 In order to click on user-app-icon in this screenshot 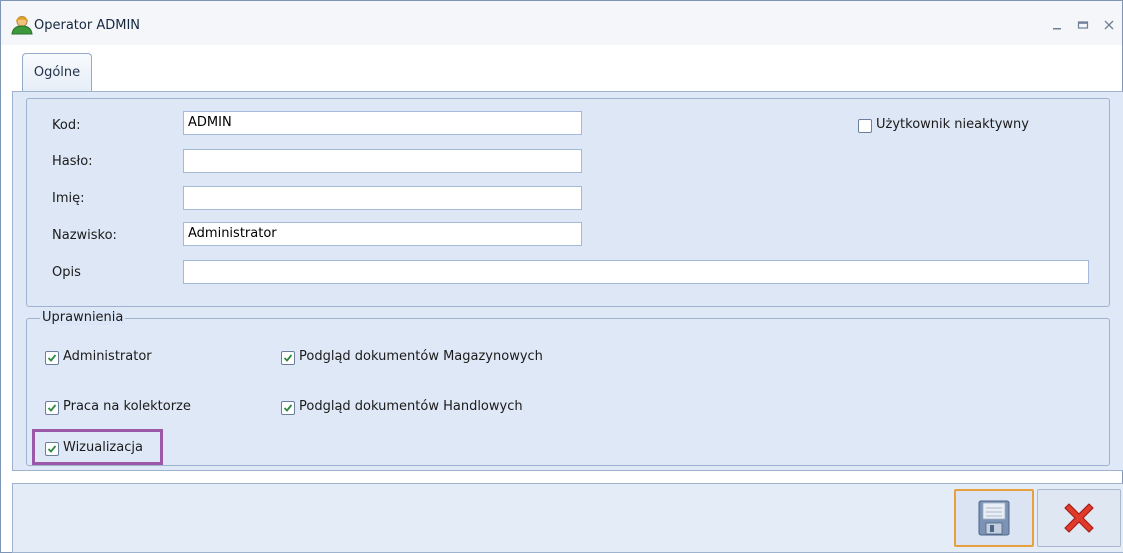, I will do `click(22, 25)`.